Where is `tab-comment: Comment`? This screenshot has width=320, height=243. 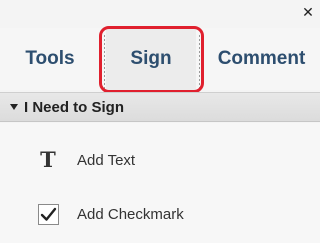 tab-comment: Comment is located at coordinates (261, 59).